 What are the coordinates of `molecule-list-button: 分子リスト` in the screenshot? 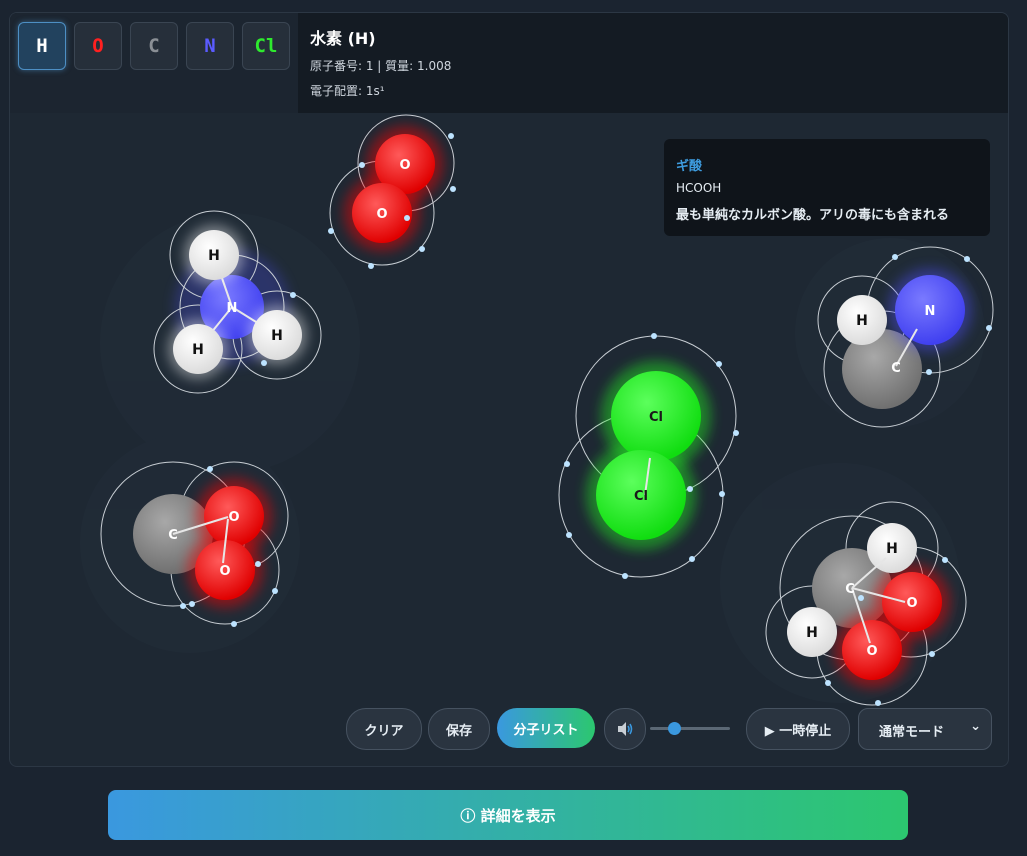 It's located at (546, 728).